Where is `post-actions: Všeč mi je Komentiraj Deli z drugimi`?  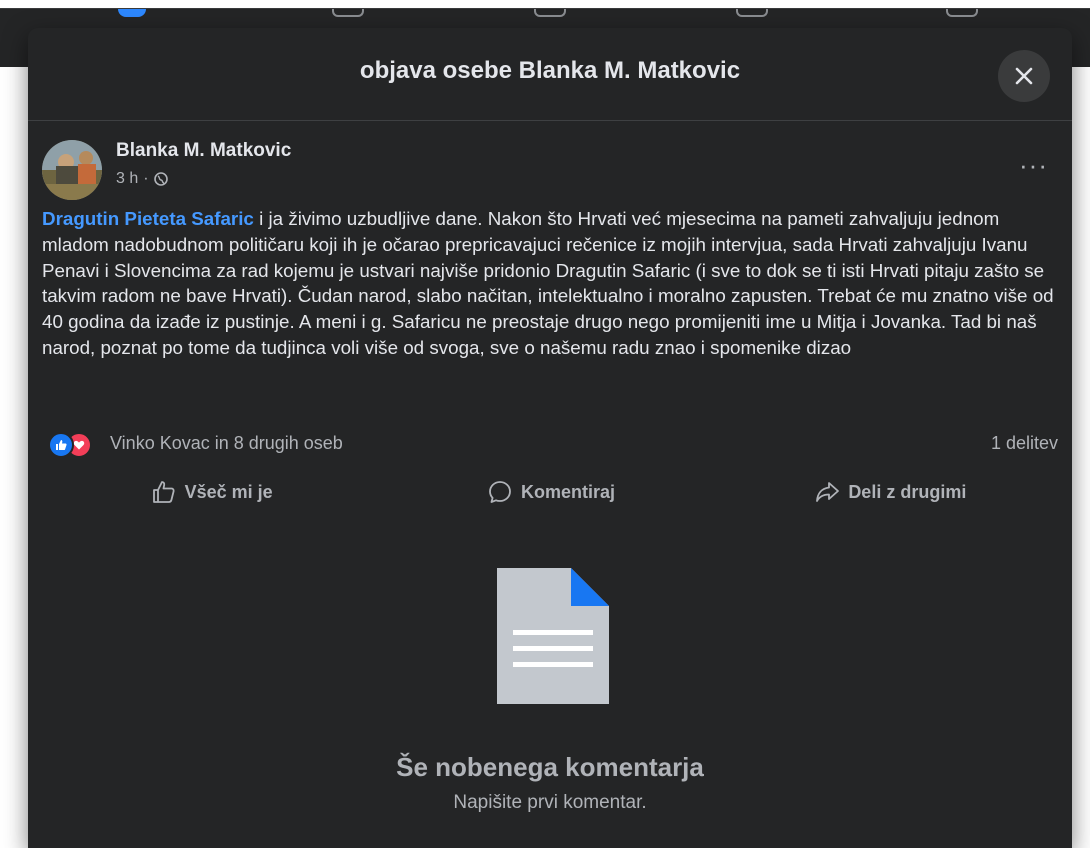
post-actions: Všeč mi je Komentiraj Deli z drugimi is located at coordinates (551, 492).